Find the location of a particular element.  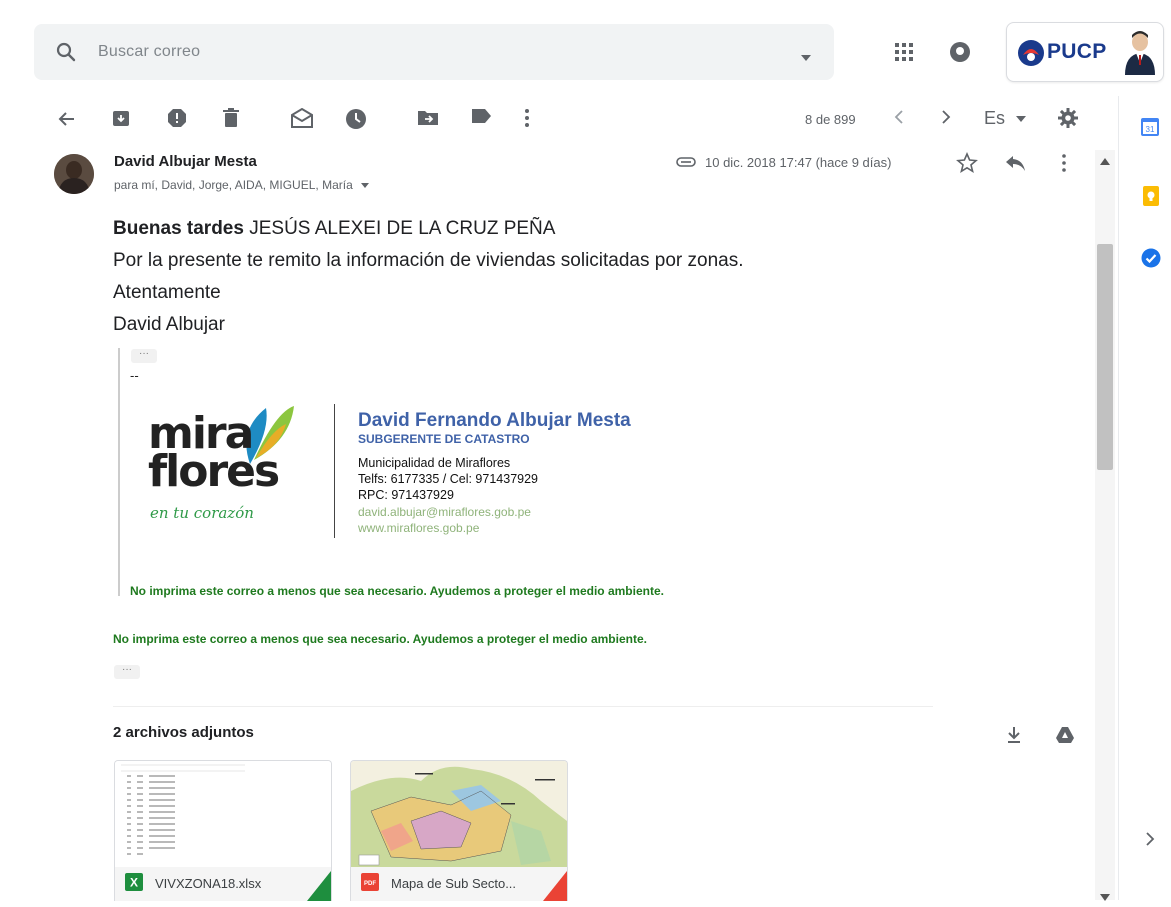

account-switcher: PUCP is located at coordinates (1085, 52).